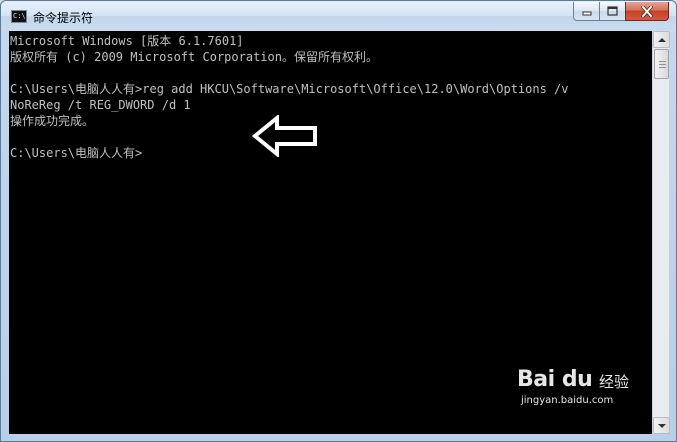 This screenshot has height=442, width=677. What do you see at coordinates (284, 136) in the screenshot?
I see `left-arrow-annotation-icon` at bounding box center [284, 136].